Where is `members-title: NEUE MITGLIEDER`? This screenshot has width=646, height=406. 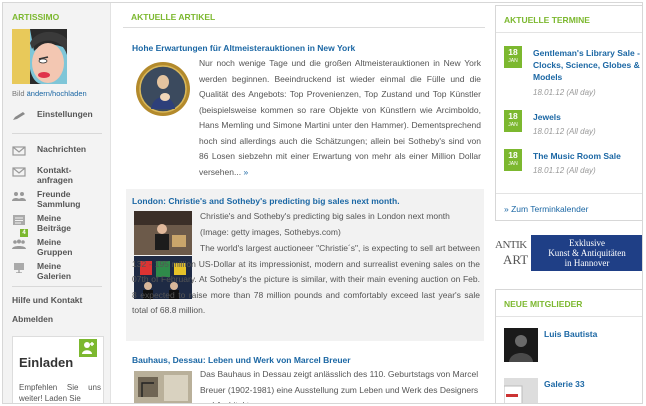 members-title: NEUE MITGLIEDER is located at coordinates (543, 304).